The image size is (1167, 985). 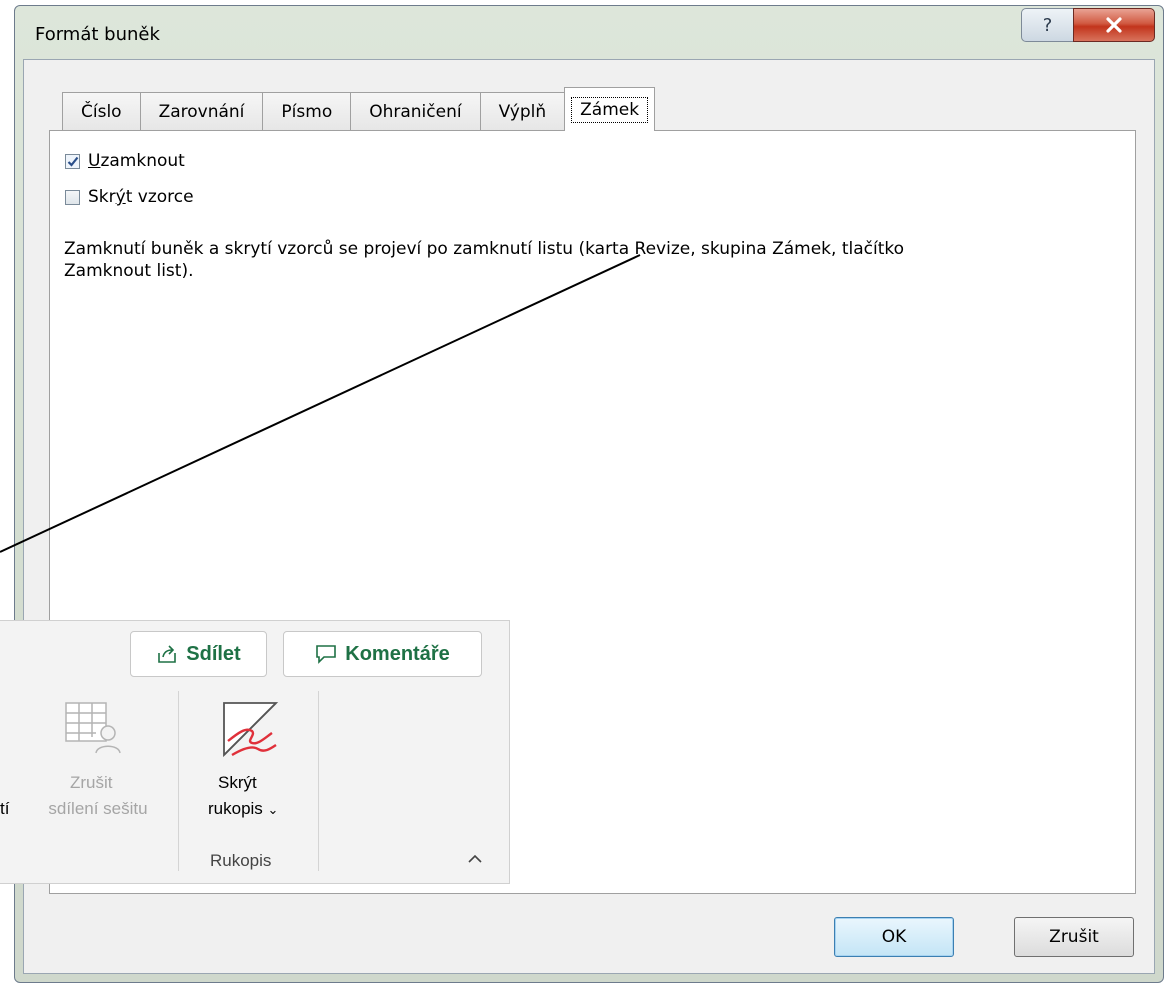 I want to click on checkmark-icon, so click(x=72, y=161).